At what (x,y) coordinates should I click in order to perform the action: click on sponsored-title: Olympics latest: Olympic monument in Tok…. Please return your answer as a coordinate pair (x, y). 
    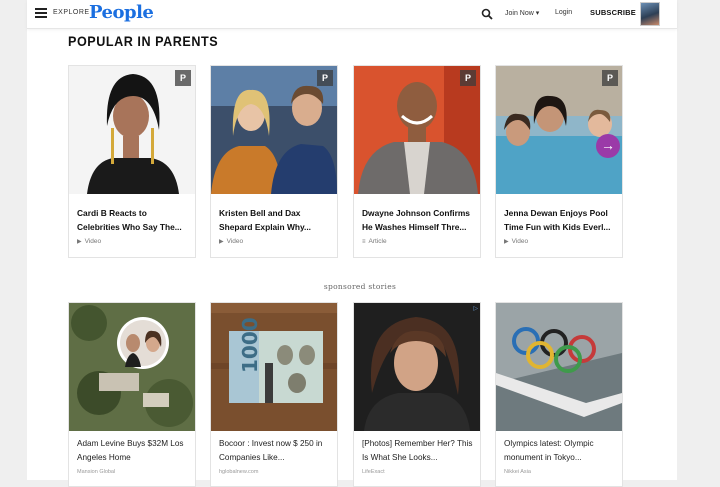
    Looking at the image, I should click on (562, 451).